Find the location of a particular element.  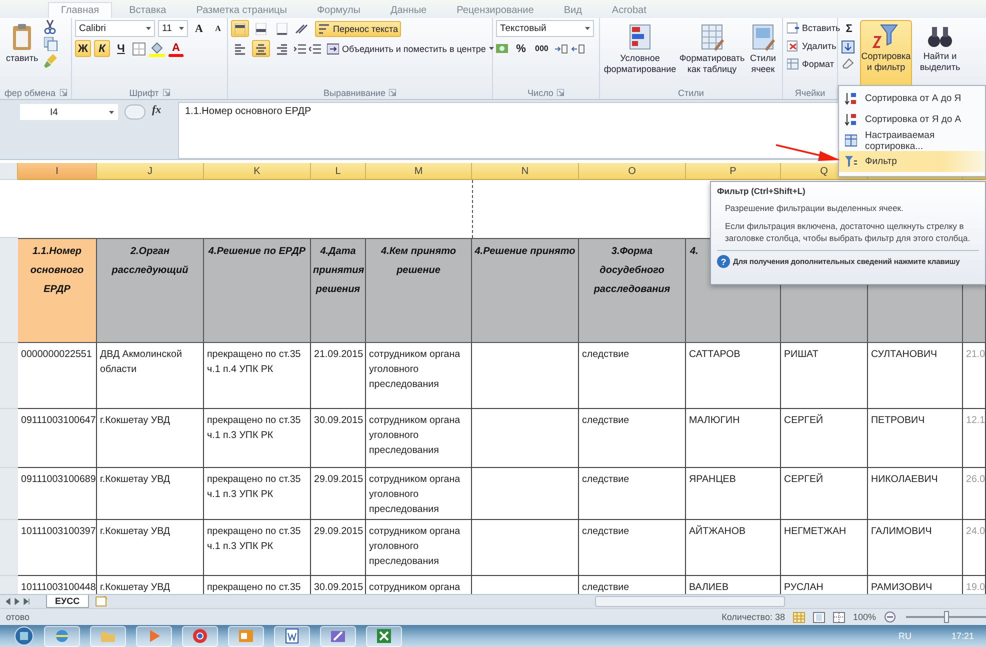

number-format-field: Текстовый is located at coordinates (545, 28).